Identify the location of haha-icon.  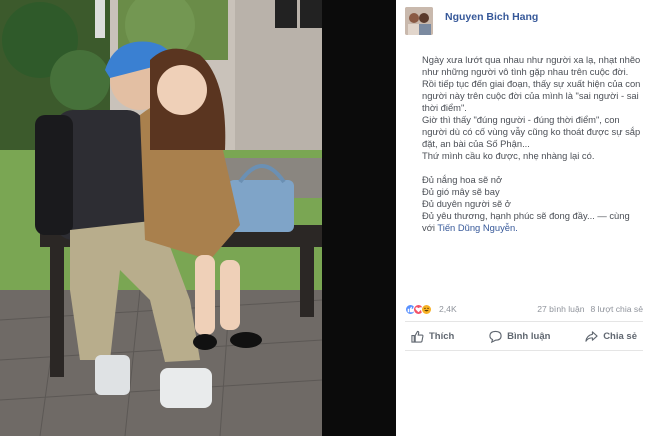
(426, 309).